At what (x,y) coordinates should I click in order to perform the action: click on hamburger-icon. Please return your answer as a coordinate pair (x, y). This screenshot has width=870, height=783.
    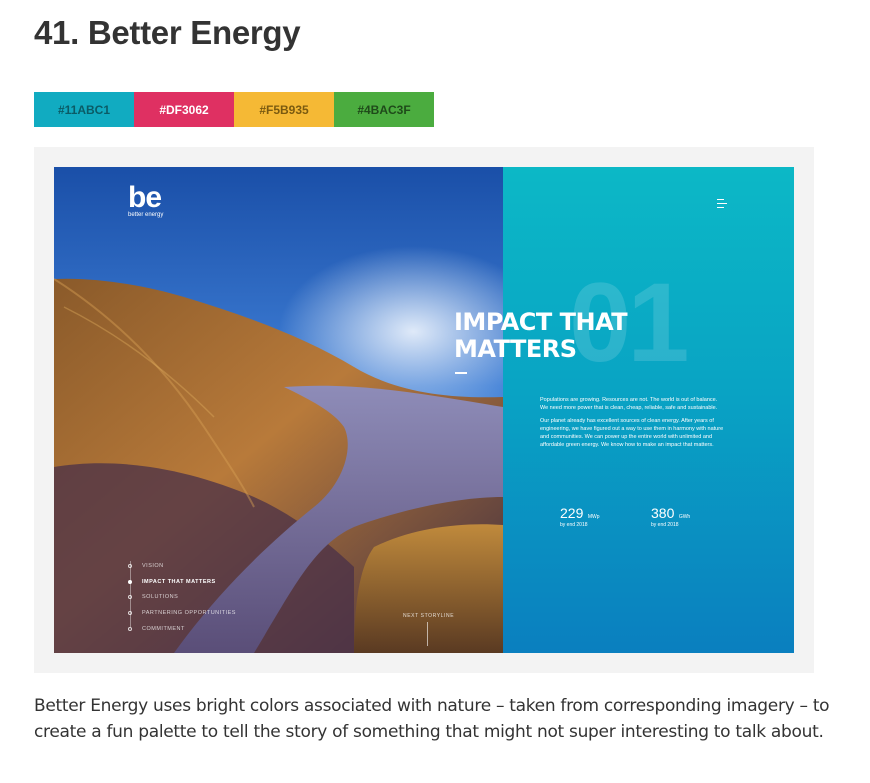
    Looking at the image, I should click on (723, 203).